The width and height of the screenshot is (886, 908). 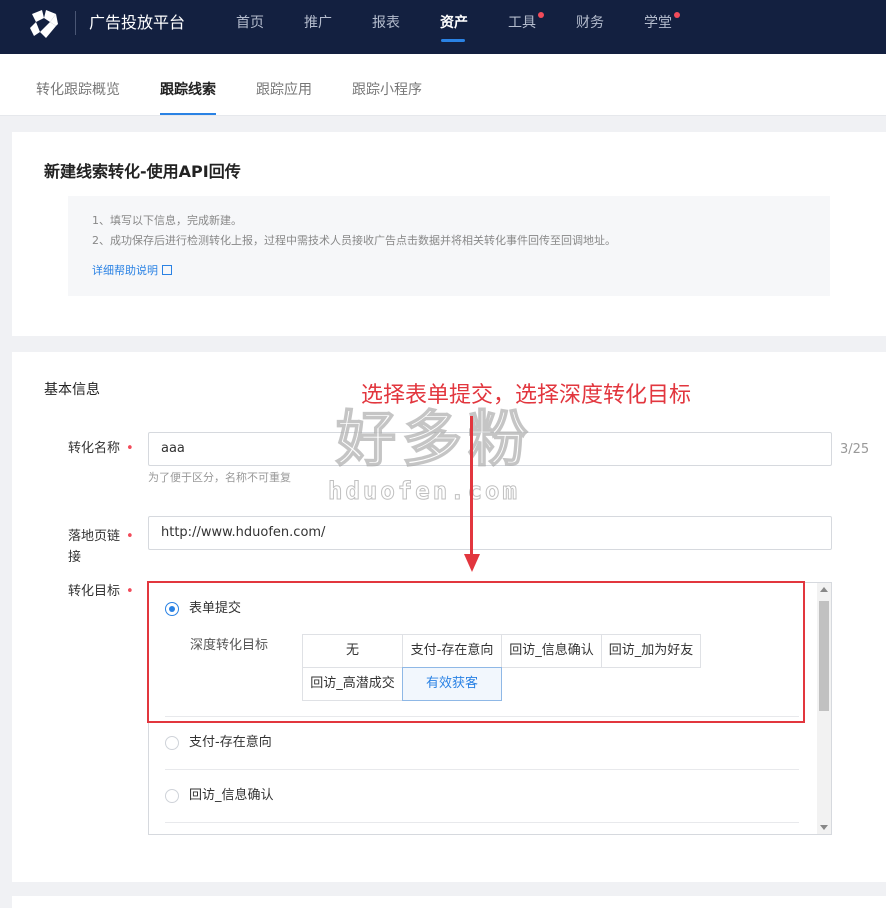 What do you see at coordinates (387, 90) in the screenshot?
I see `tab-track-miniprogram: 跟踪小程序` at bounding box center [387, 90].